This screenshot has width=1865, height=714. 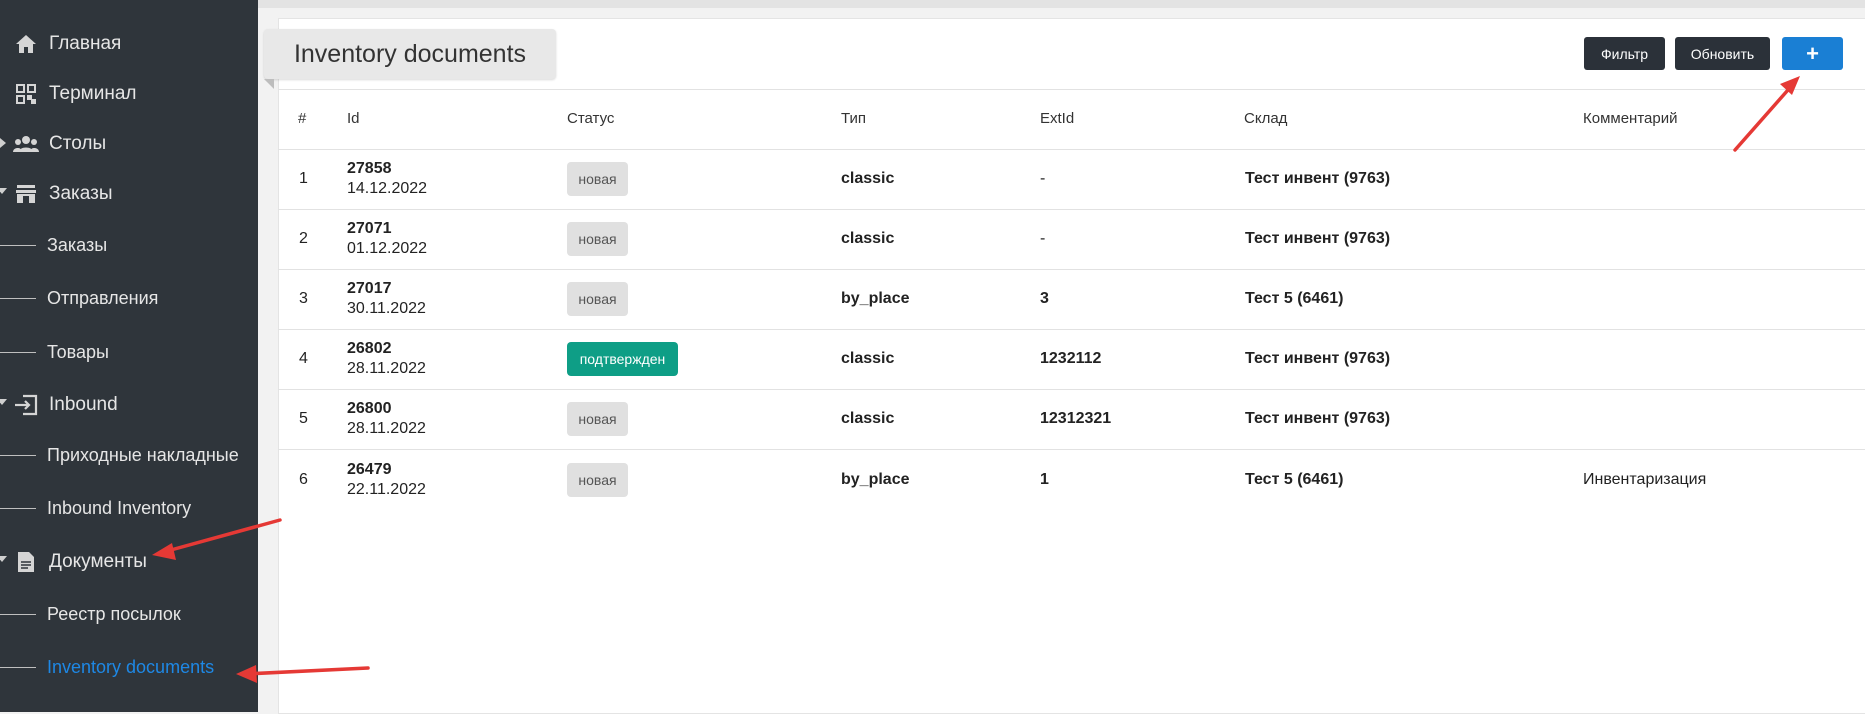 What do you see at coordinates (164, 551) in the screenshot?
I see `arrowhead-documents` at bounding box center [164, 551].